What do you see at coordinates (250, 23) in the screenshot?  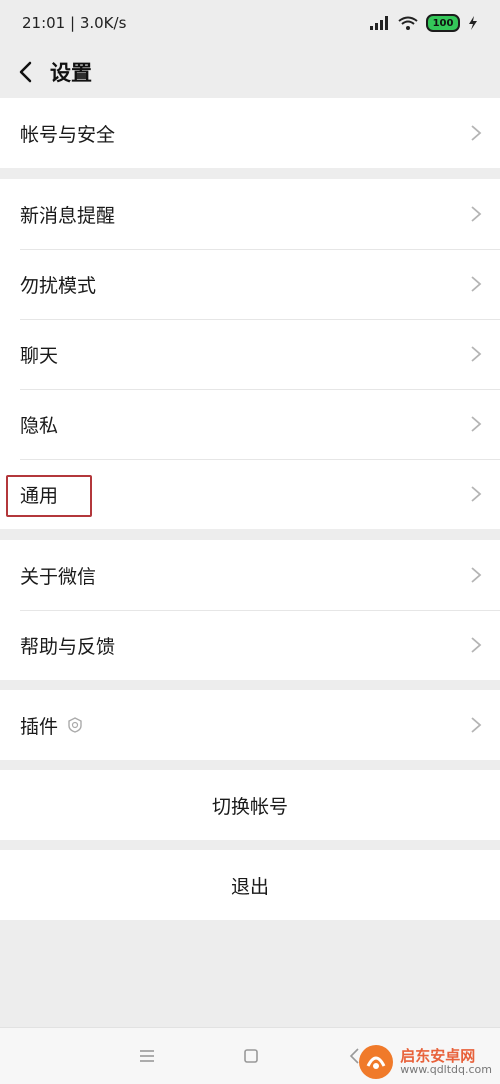 I see `status-bar: 21:01 | 3.0K/s 100` at bounding box center [250, 23].